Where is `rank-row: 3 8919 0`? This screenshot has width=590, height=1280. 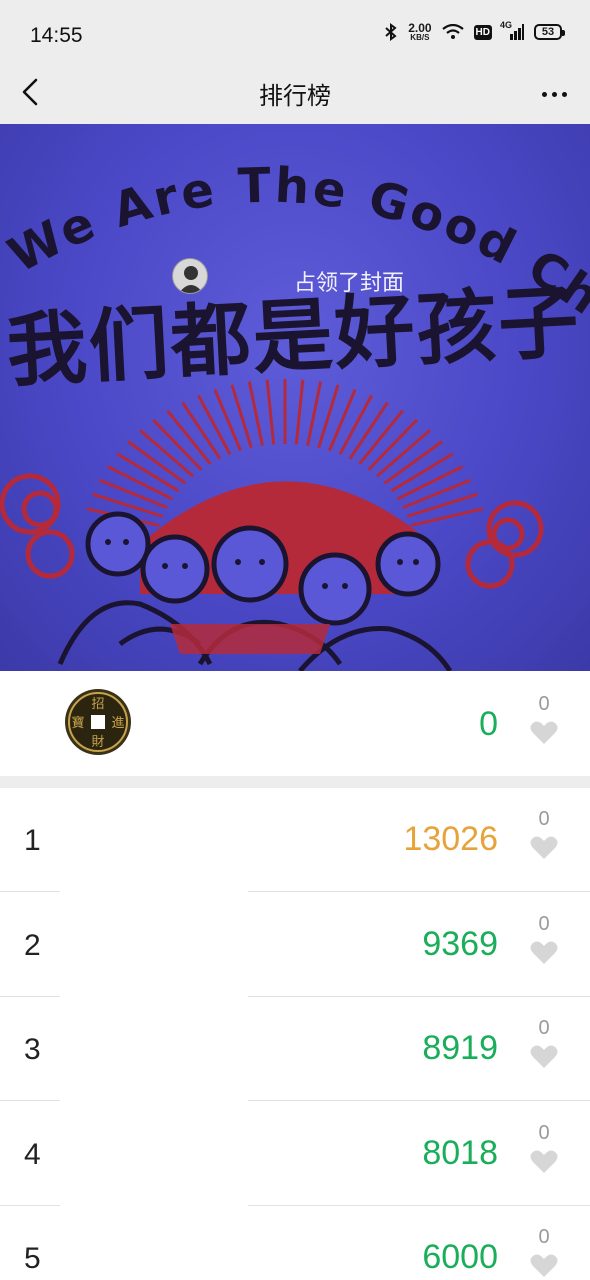 rank-row: 3 8919 0 is located at coordinates (295, 1049).